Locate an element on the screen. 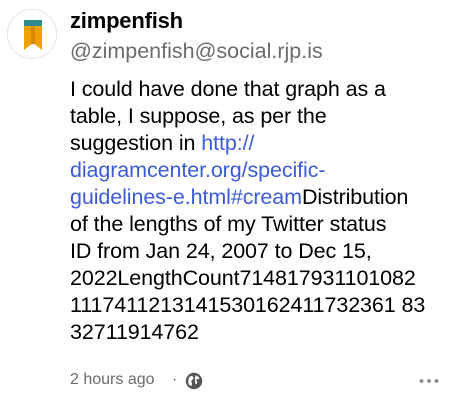 The width and height of the screenshot is (454, 400). status-line: diagramcenter.org/specific- is located at coordinates (257, 170).